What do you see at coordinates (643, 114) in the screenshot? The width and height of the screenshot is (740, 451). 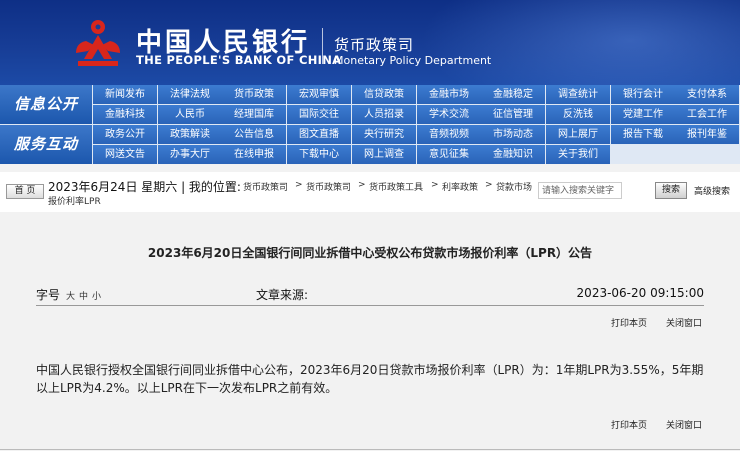 I see `info-nav-item: 党建工作` at bounding box center [643, 114].